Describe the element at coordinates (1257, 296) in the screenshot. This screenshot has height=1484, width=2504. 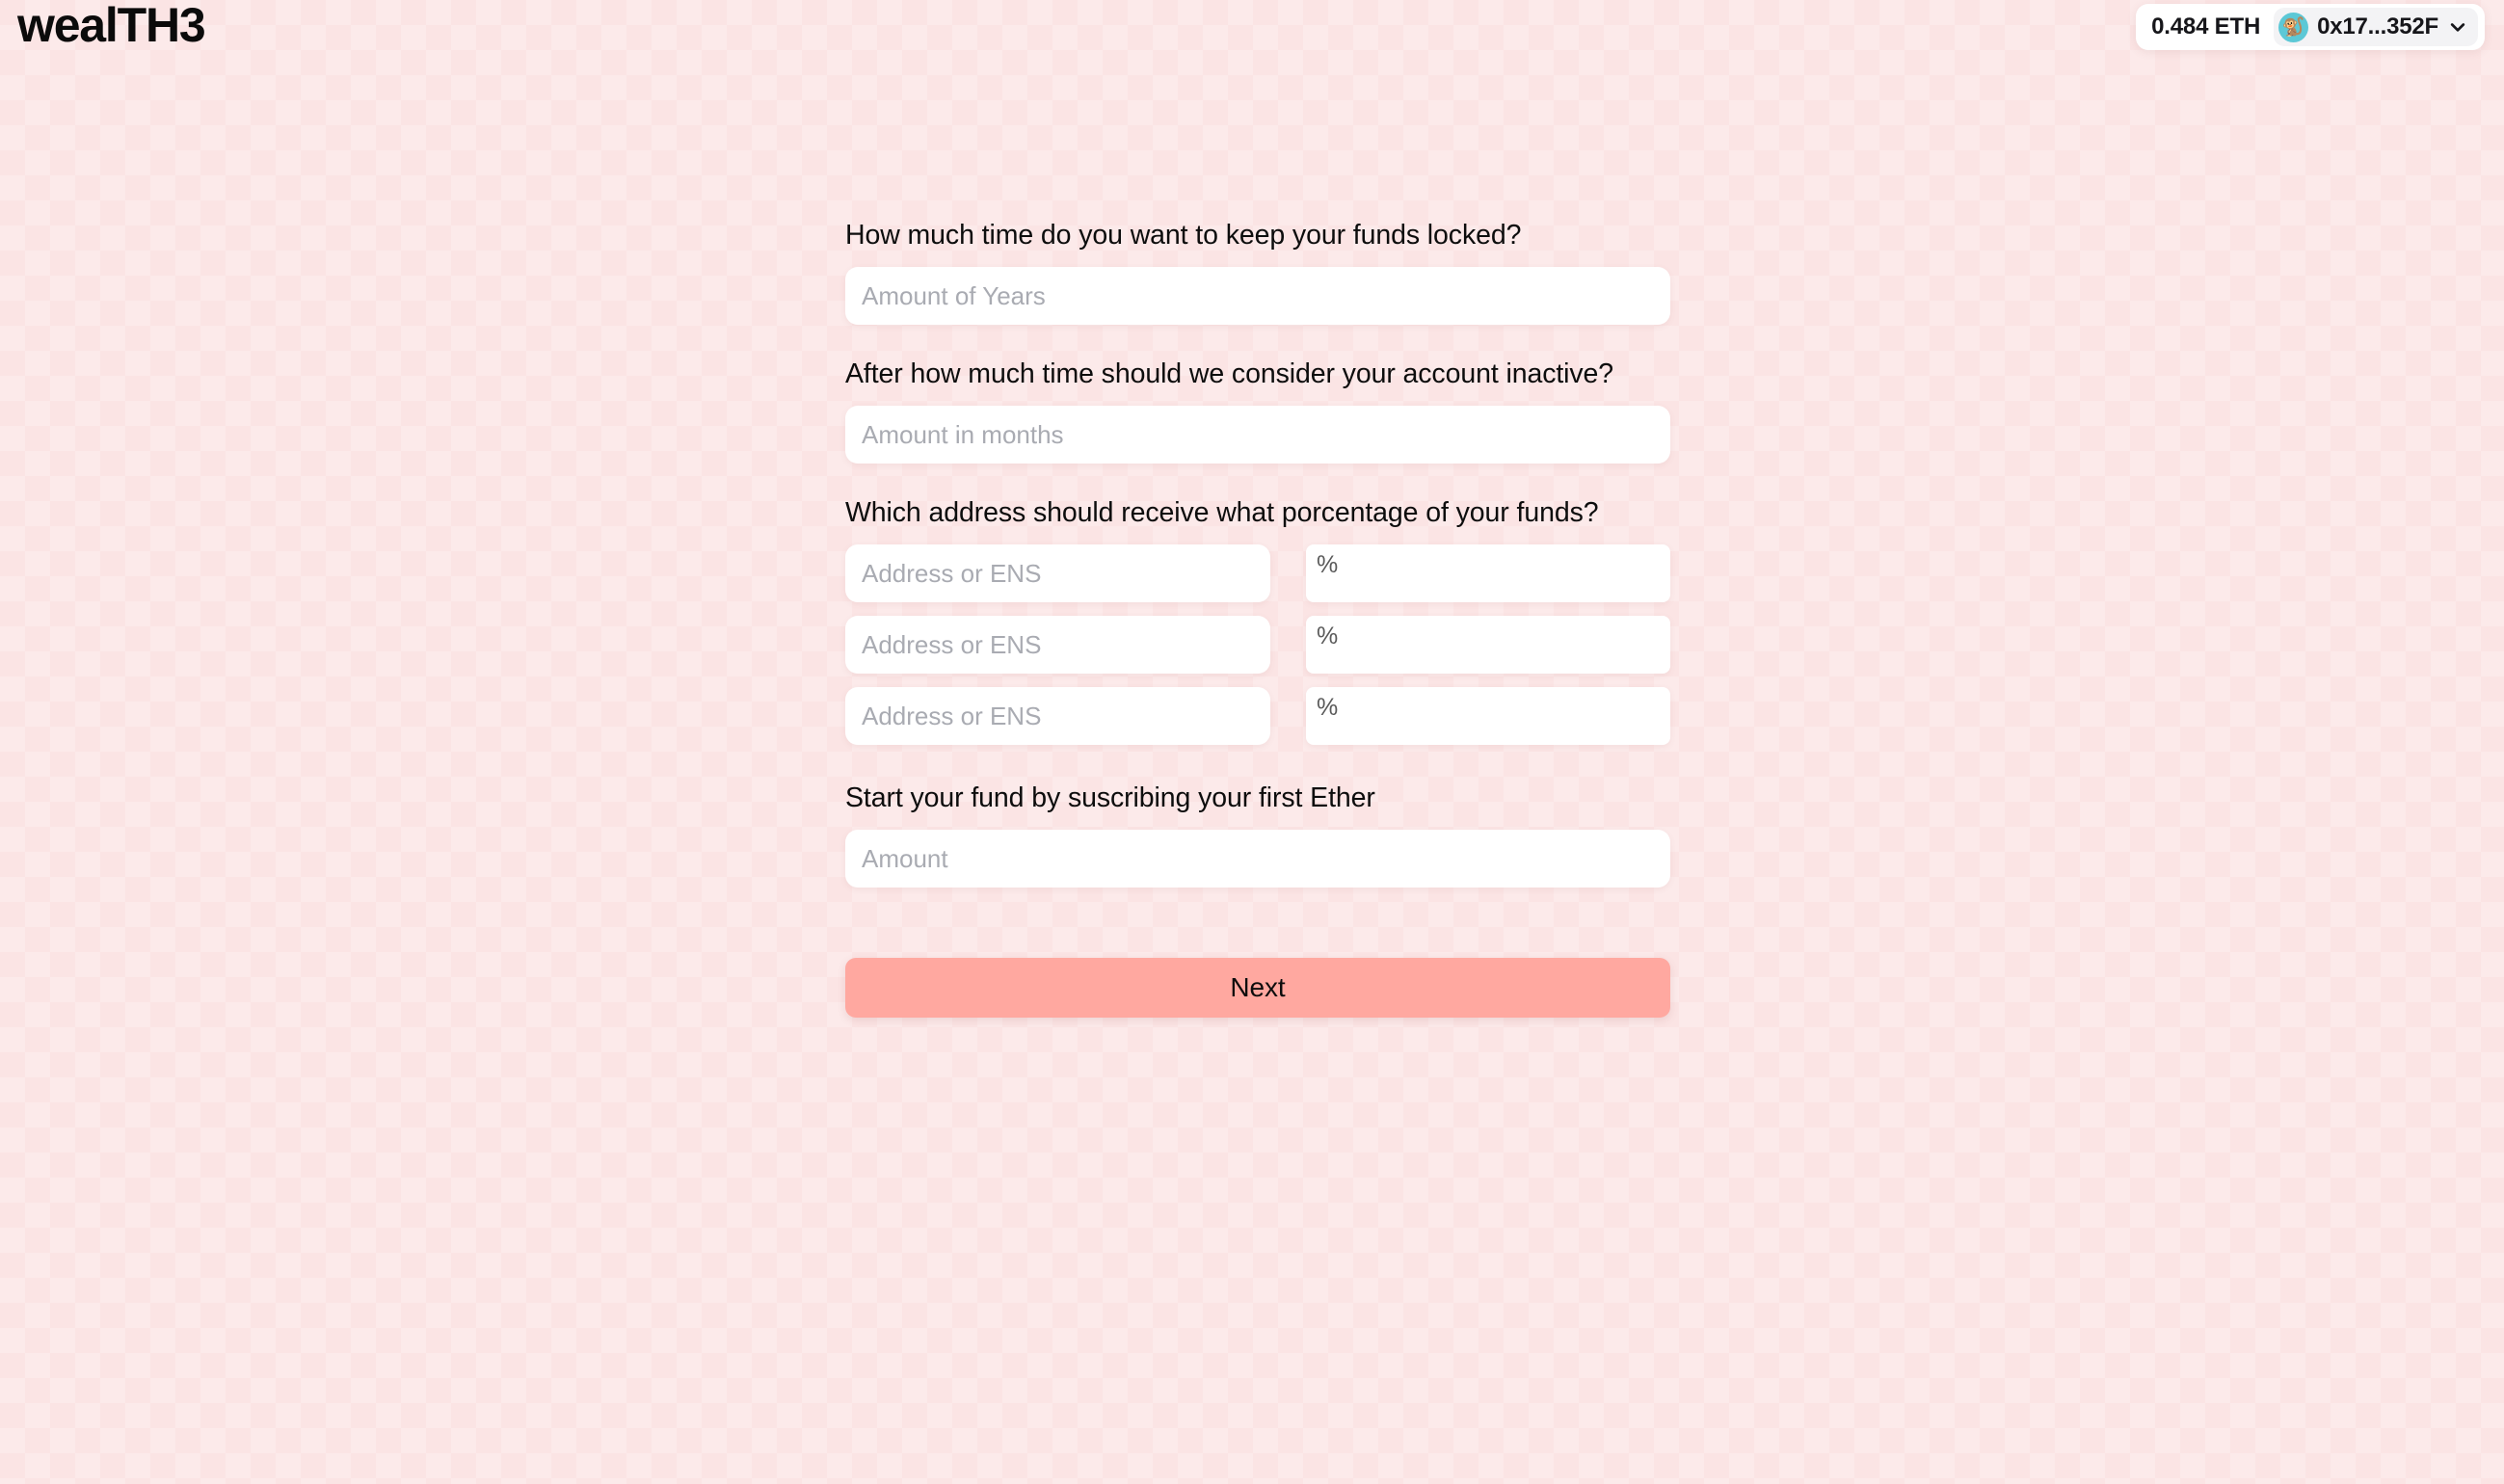
I see `lock-duration-input` at that location.